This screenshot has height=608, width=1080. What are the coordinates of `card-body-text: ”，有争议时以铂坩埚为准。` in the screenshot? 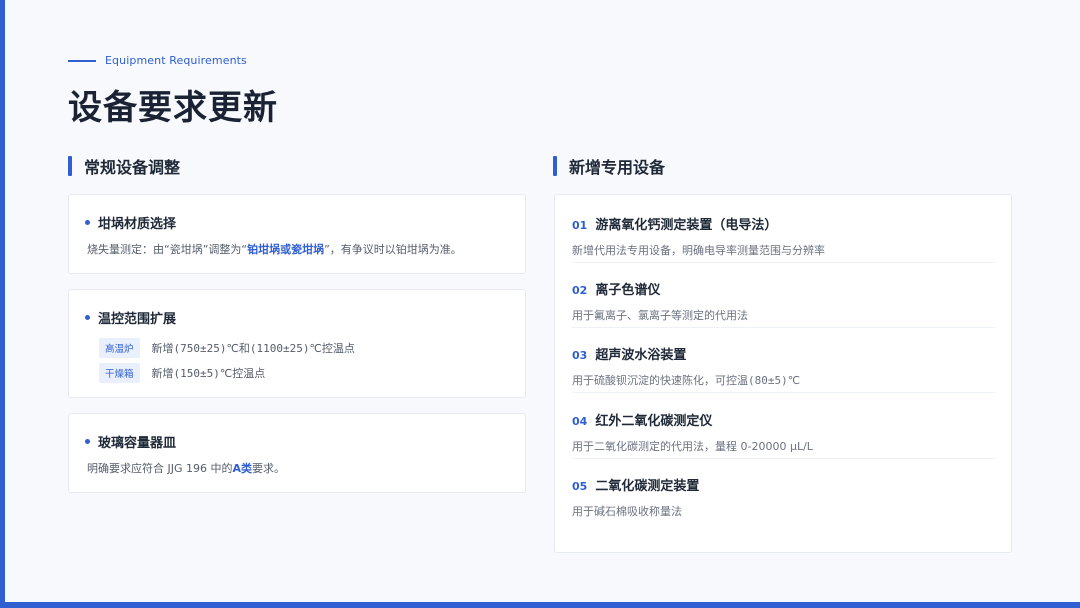 It's located at (393, 249).